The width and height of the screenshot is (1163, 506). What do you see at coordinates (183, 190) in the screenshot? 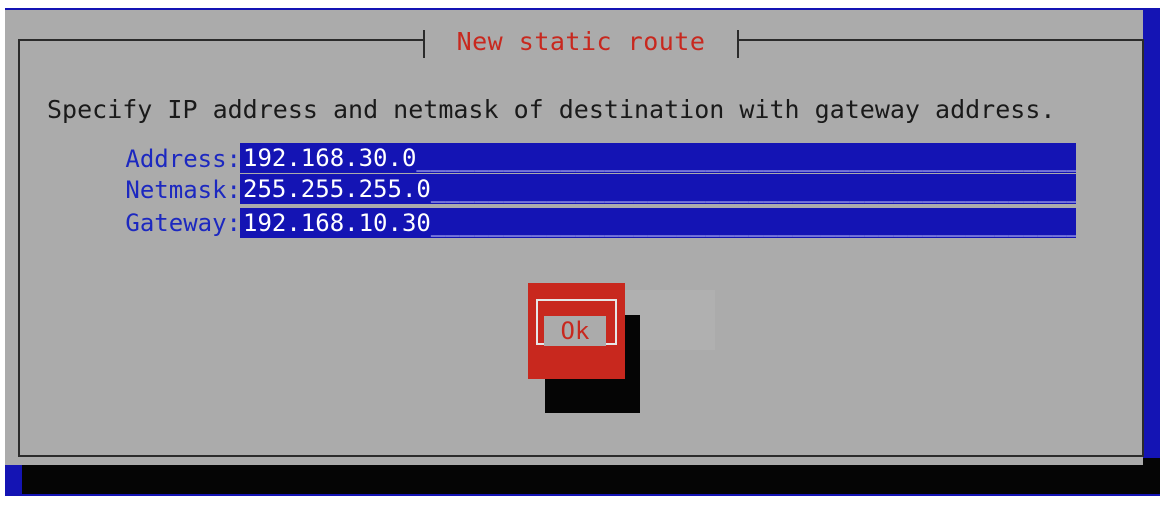
I see `netmask-label: Netmask:` at bounding box center [183, 190].